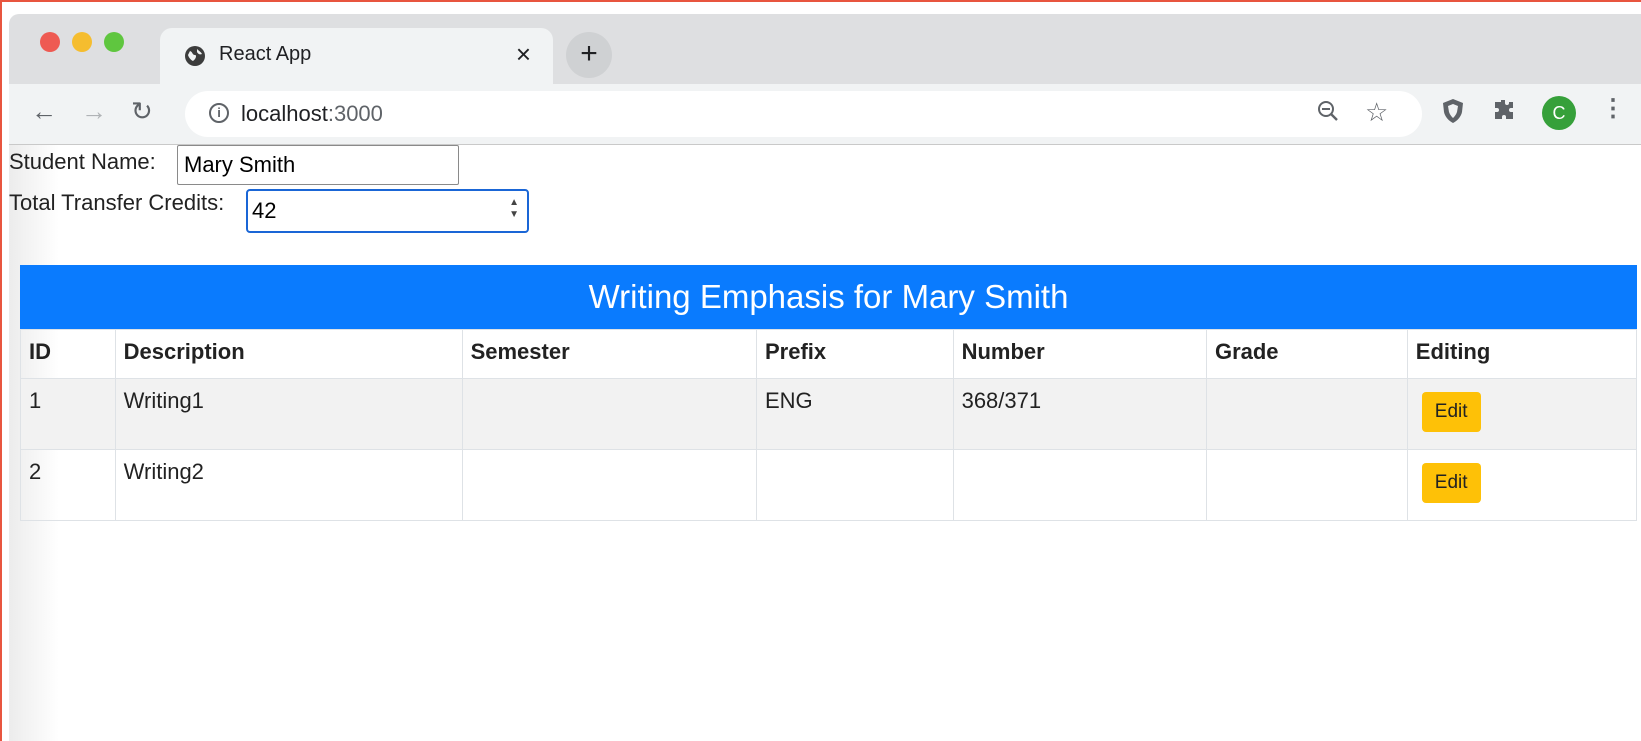  What do you see at coordinates (1328, 114) in the screenshot?
I see `zoom-out-icon` at bounding box center [1328, 114].